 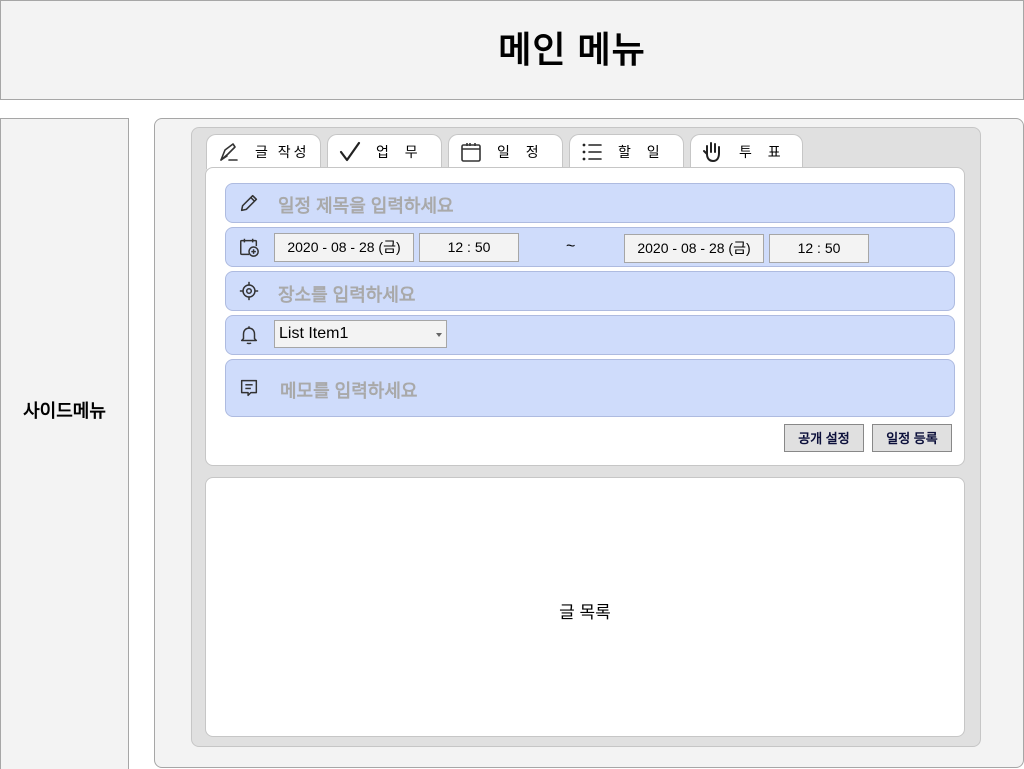 What do you see at coordinates (642, 152) in the screenshot?
I see `tab-label: 할 일` at bounding box center [642, 152].